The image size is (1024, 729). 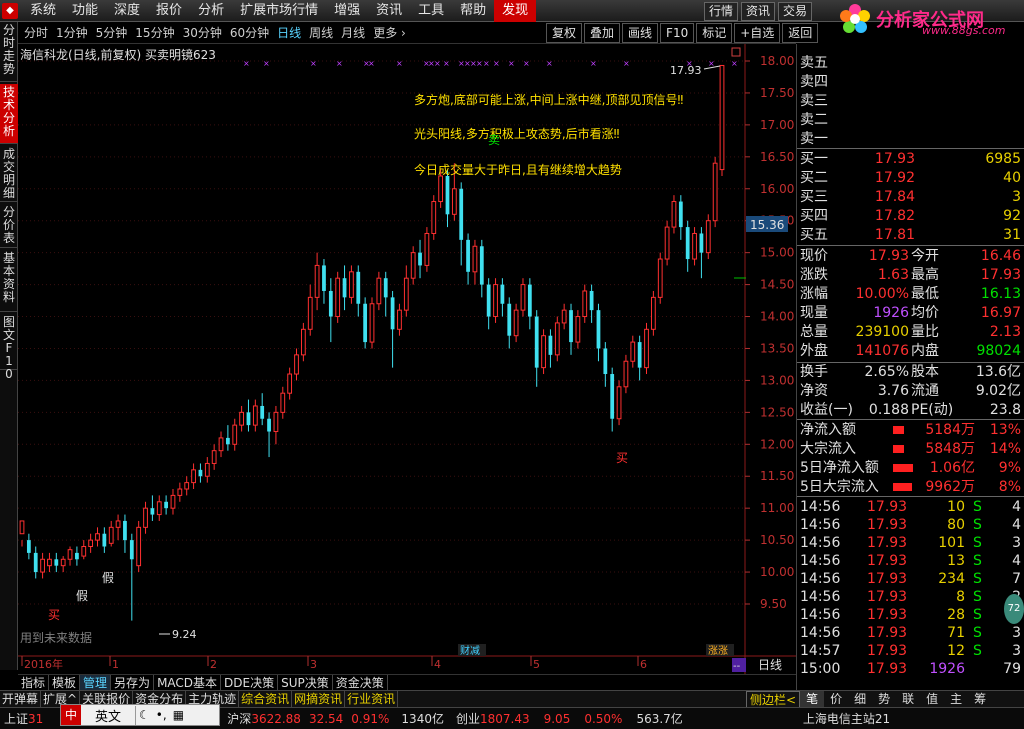 I want to click on chart-tool-button: 叠加, so click(x=602, y=33).